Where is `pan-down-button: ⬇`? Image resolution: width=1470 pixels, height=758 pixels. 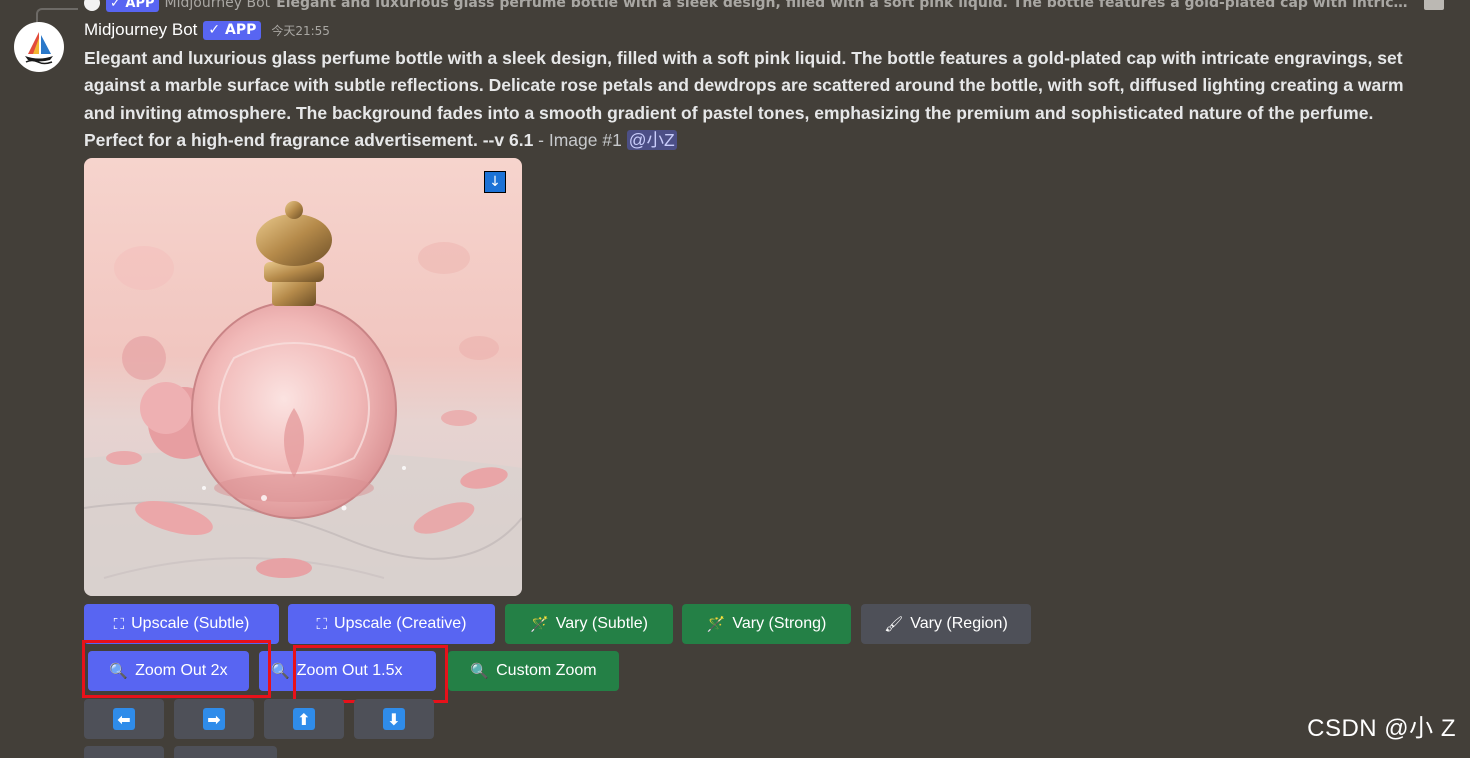 pan-down-button: ⬇ is located at coordinates (394, 719).